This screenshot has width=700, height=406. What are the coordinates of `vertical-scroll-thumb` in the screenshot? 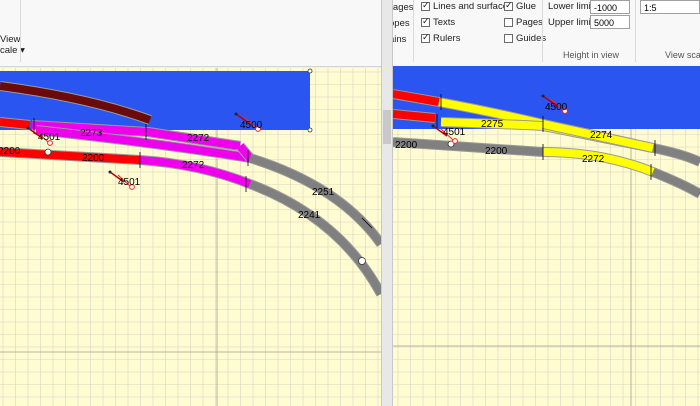 It's located at (387, 127).